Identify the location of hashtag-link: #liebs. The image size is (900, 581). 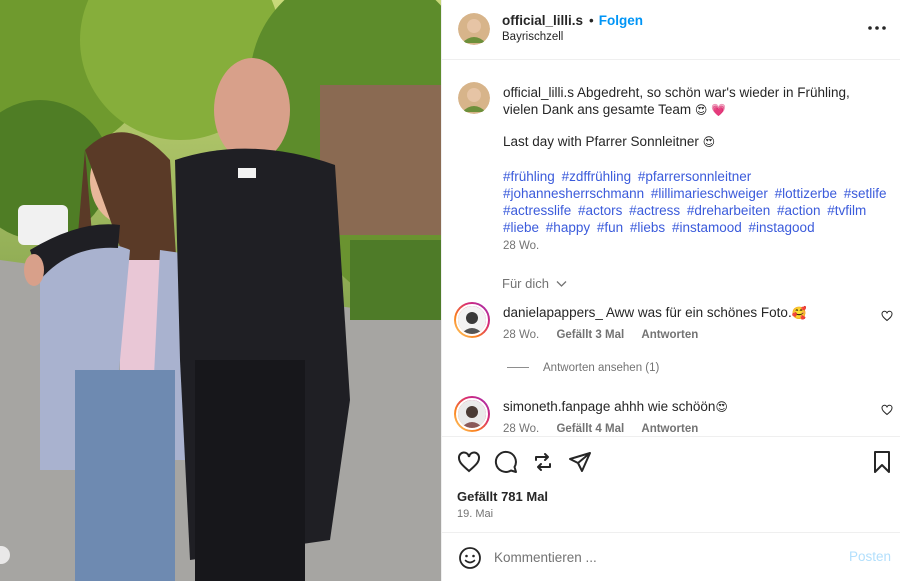
(647, 227).